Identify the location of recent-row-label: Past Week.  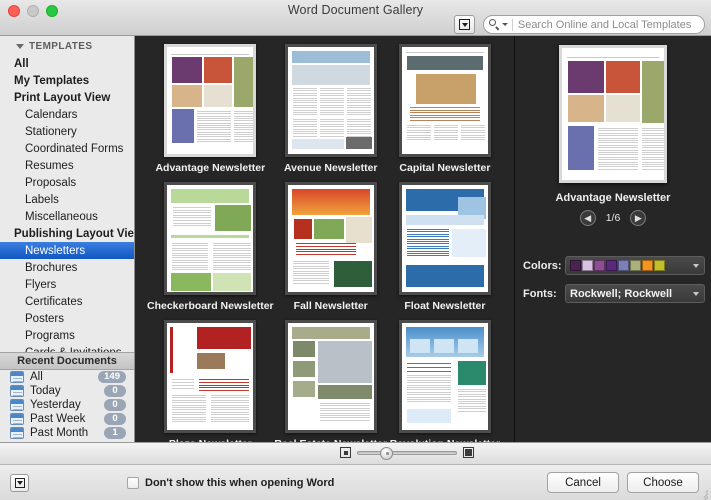
(58, 419).